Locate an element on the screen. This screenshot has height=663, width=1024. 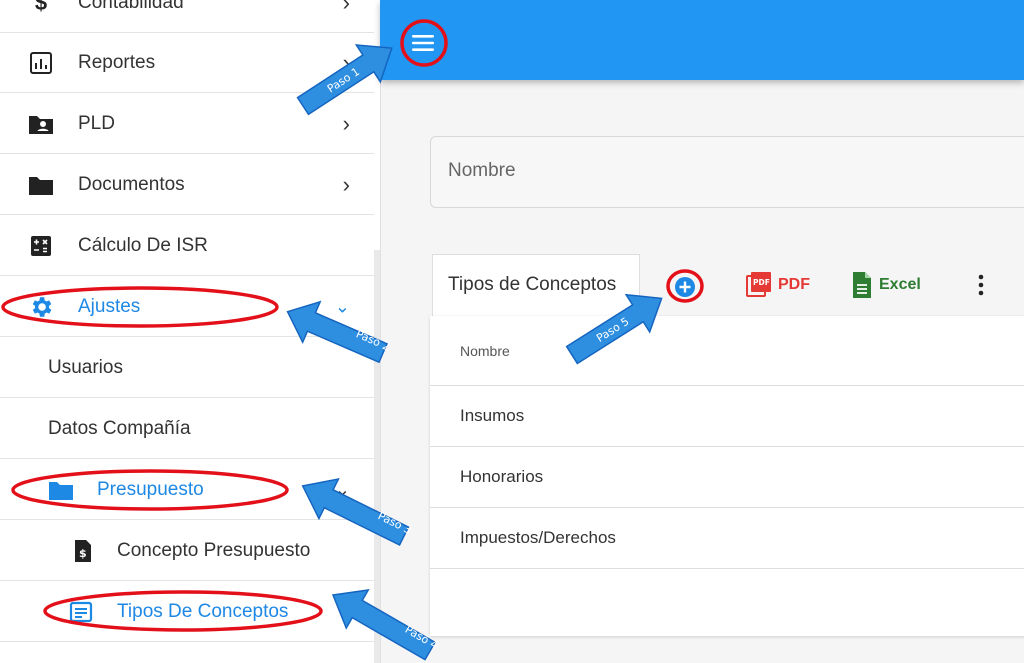
add-button is located at coordinates (685, 287).